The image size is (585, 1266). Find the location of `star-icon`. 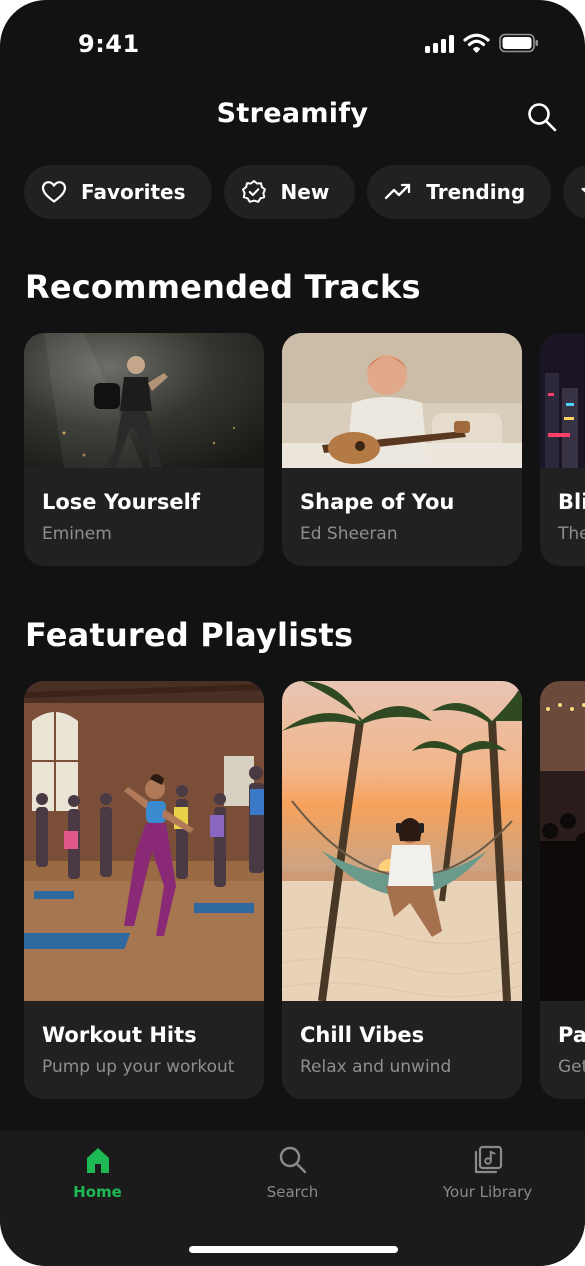

star-icon is located at coordinates (583, 190).